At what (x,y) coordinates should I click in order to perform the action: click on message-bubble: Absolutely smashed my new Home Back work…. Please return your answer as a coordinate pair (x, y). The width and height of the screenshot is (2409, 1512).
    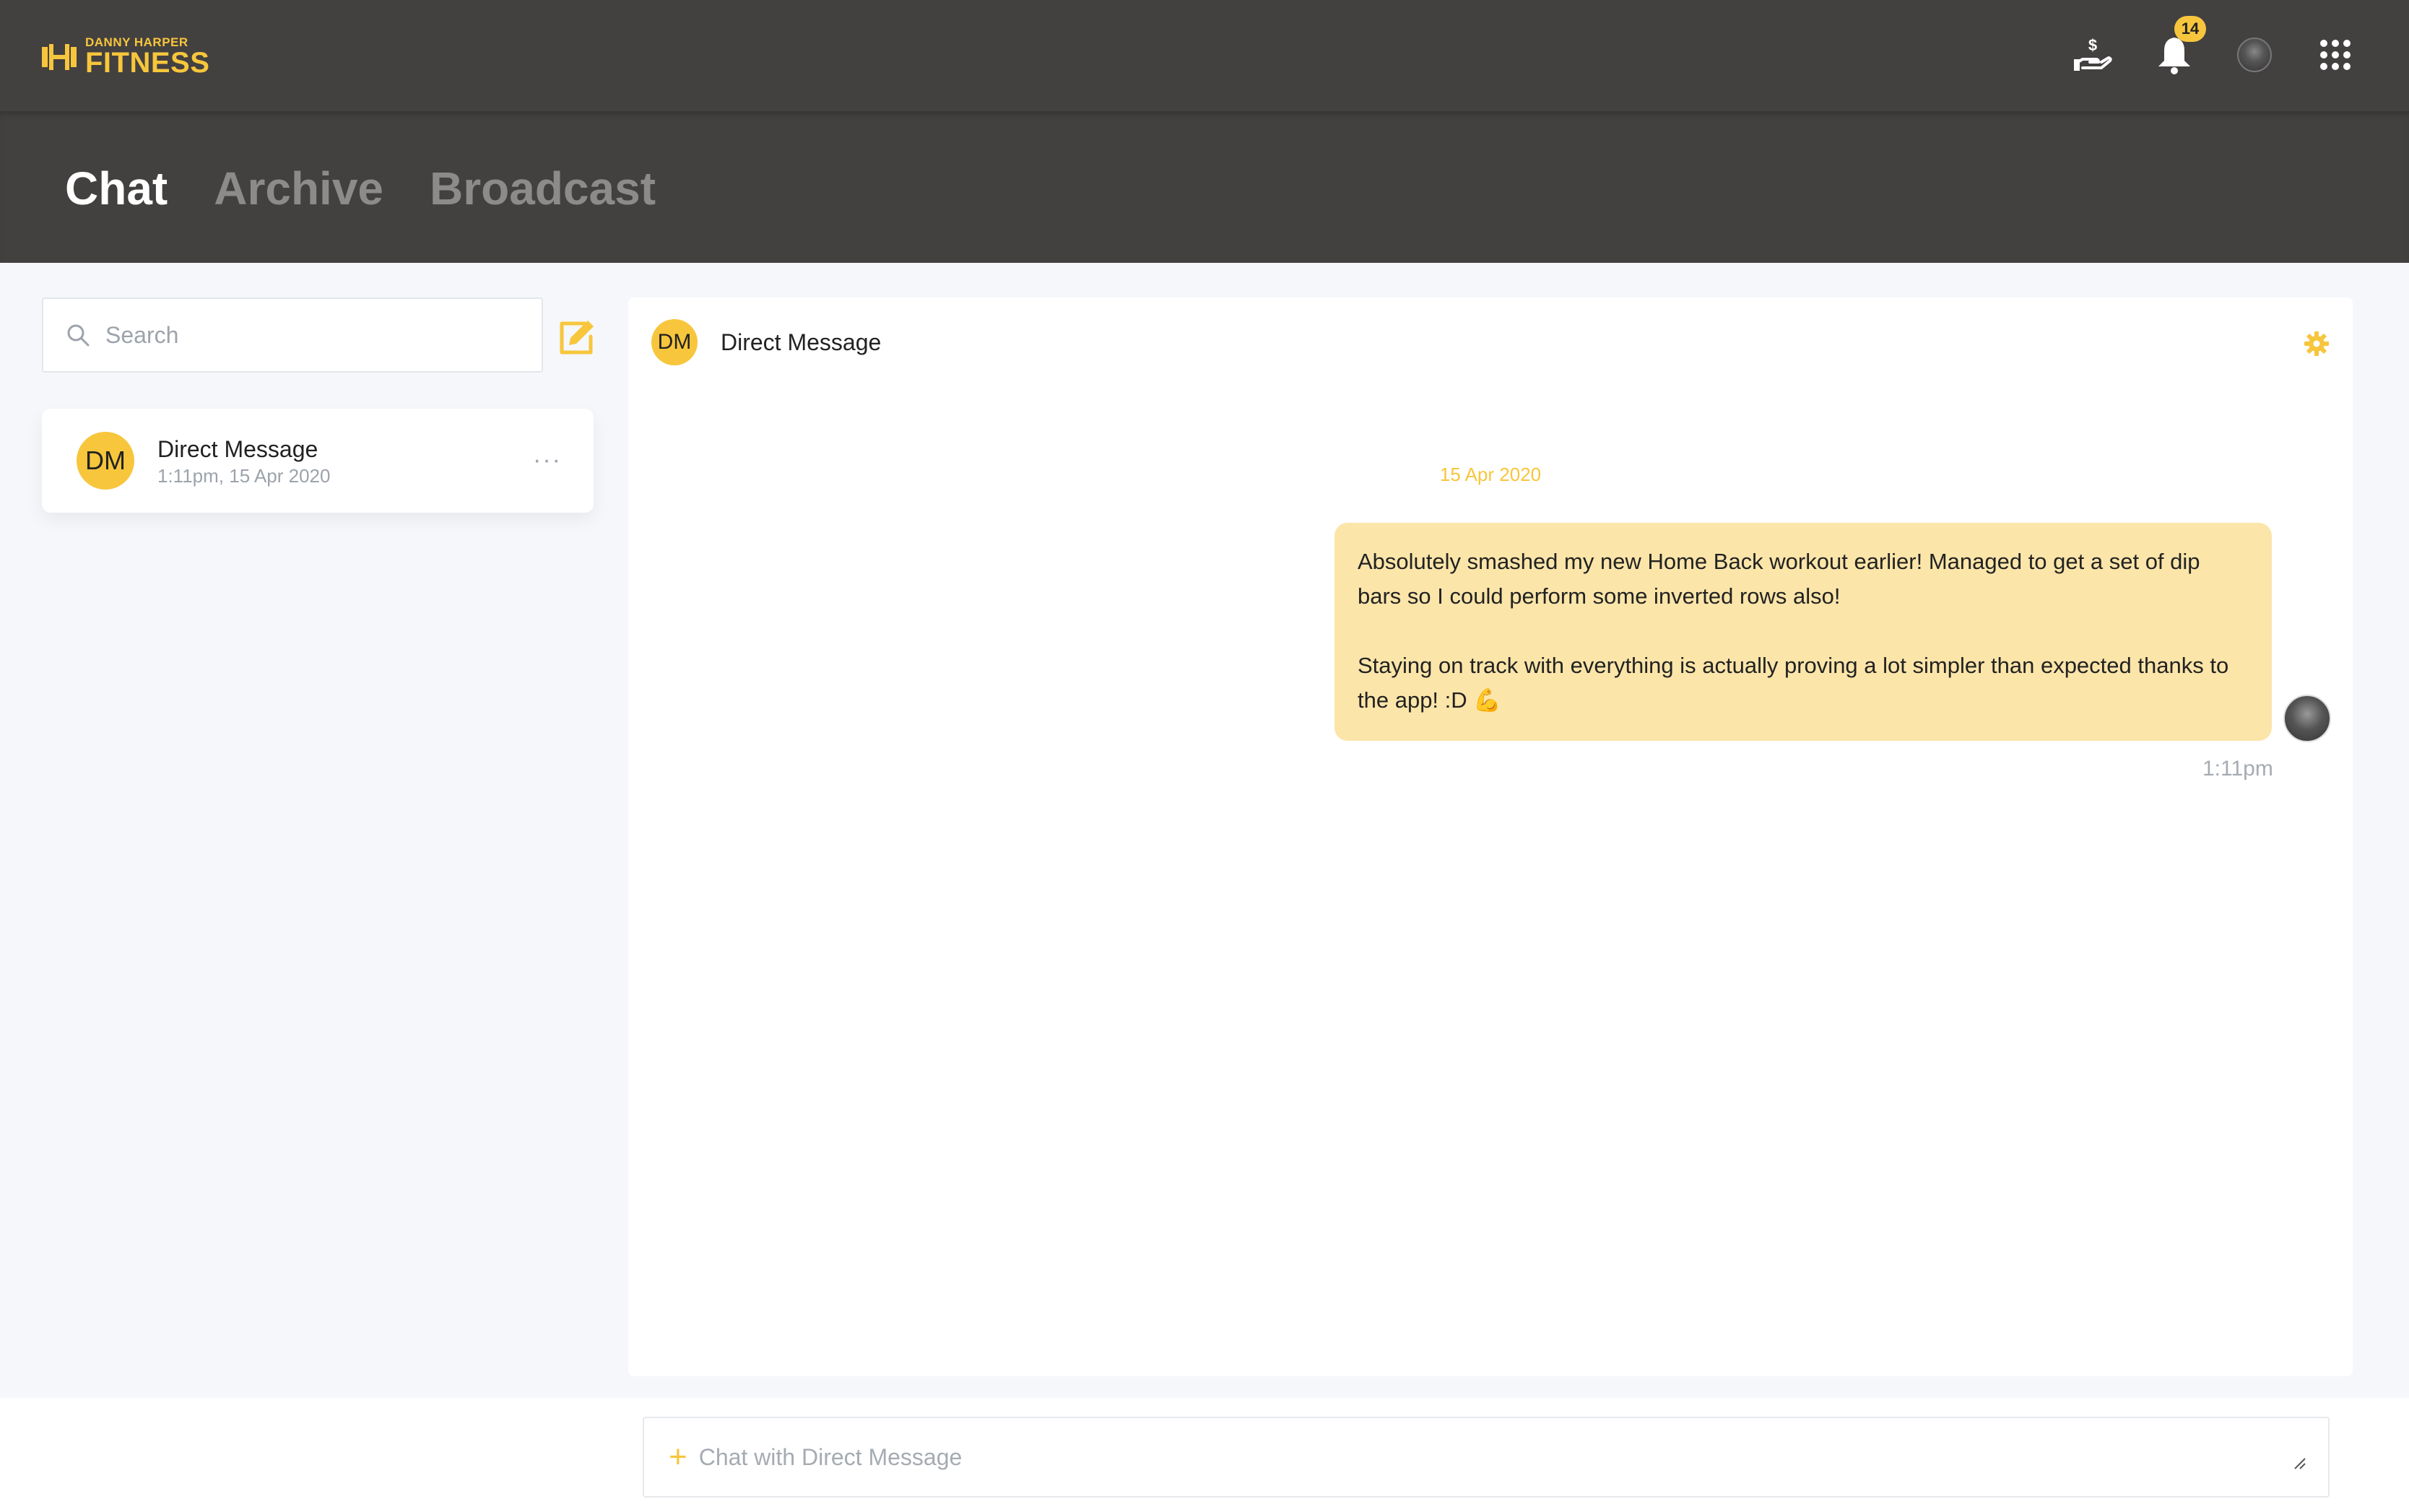
    Looking at the image, I should click on (1803, 632).